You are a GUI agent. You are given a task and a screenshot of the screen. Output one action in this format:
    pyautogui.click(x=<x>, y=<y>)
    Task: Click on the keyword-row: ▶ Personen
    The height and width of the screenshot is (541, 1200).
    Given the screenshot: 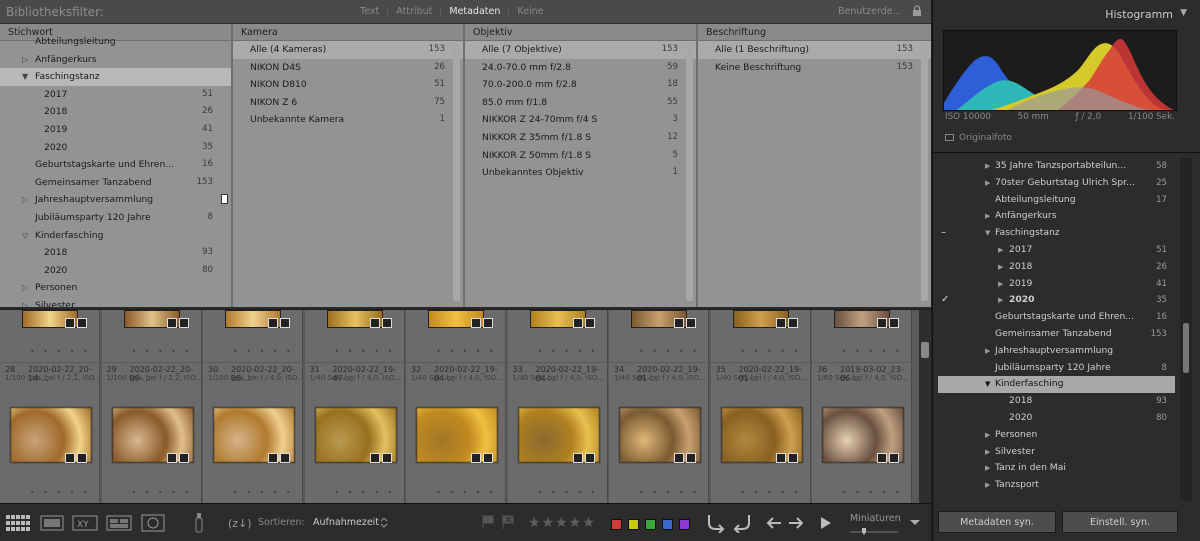 What is the action you would take?
    pyautogui.click(x=1056, y=435)
    